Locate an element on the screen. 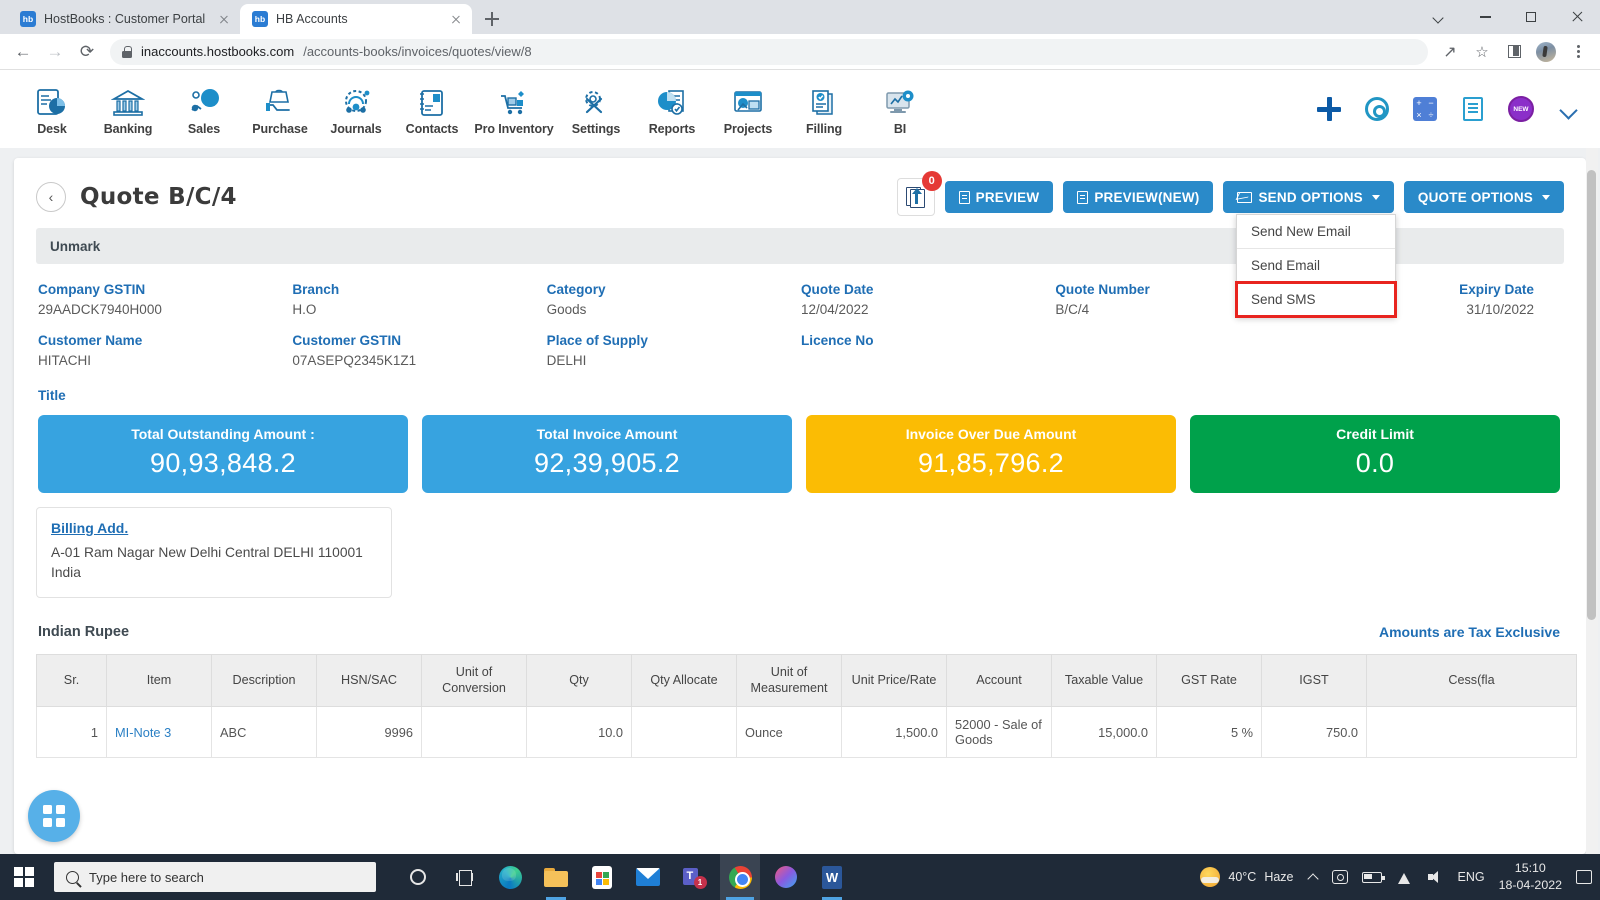 The width and height of the screenshot is (1600, 900). gear-icon is located at coordinates (1377, 109).